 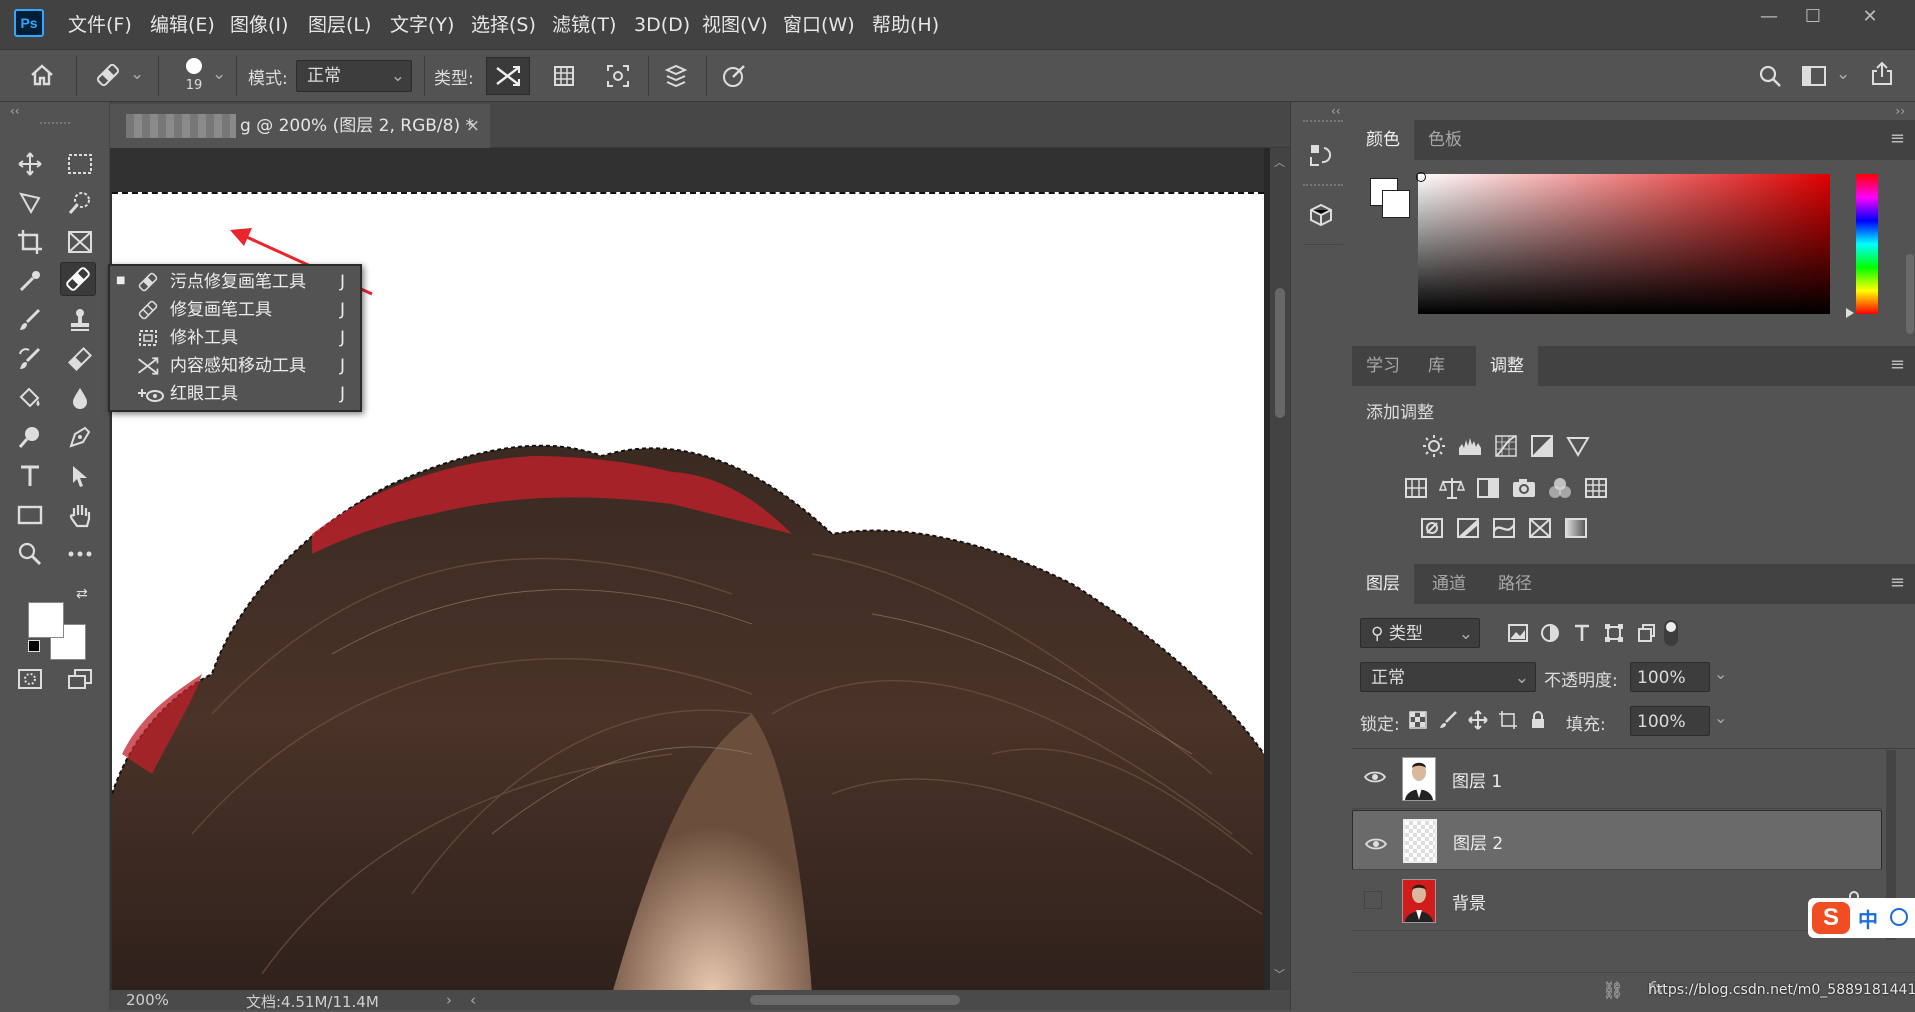 I want to click on channel-mixer-icon, so click(x=1560, y=488).